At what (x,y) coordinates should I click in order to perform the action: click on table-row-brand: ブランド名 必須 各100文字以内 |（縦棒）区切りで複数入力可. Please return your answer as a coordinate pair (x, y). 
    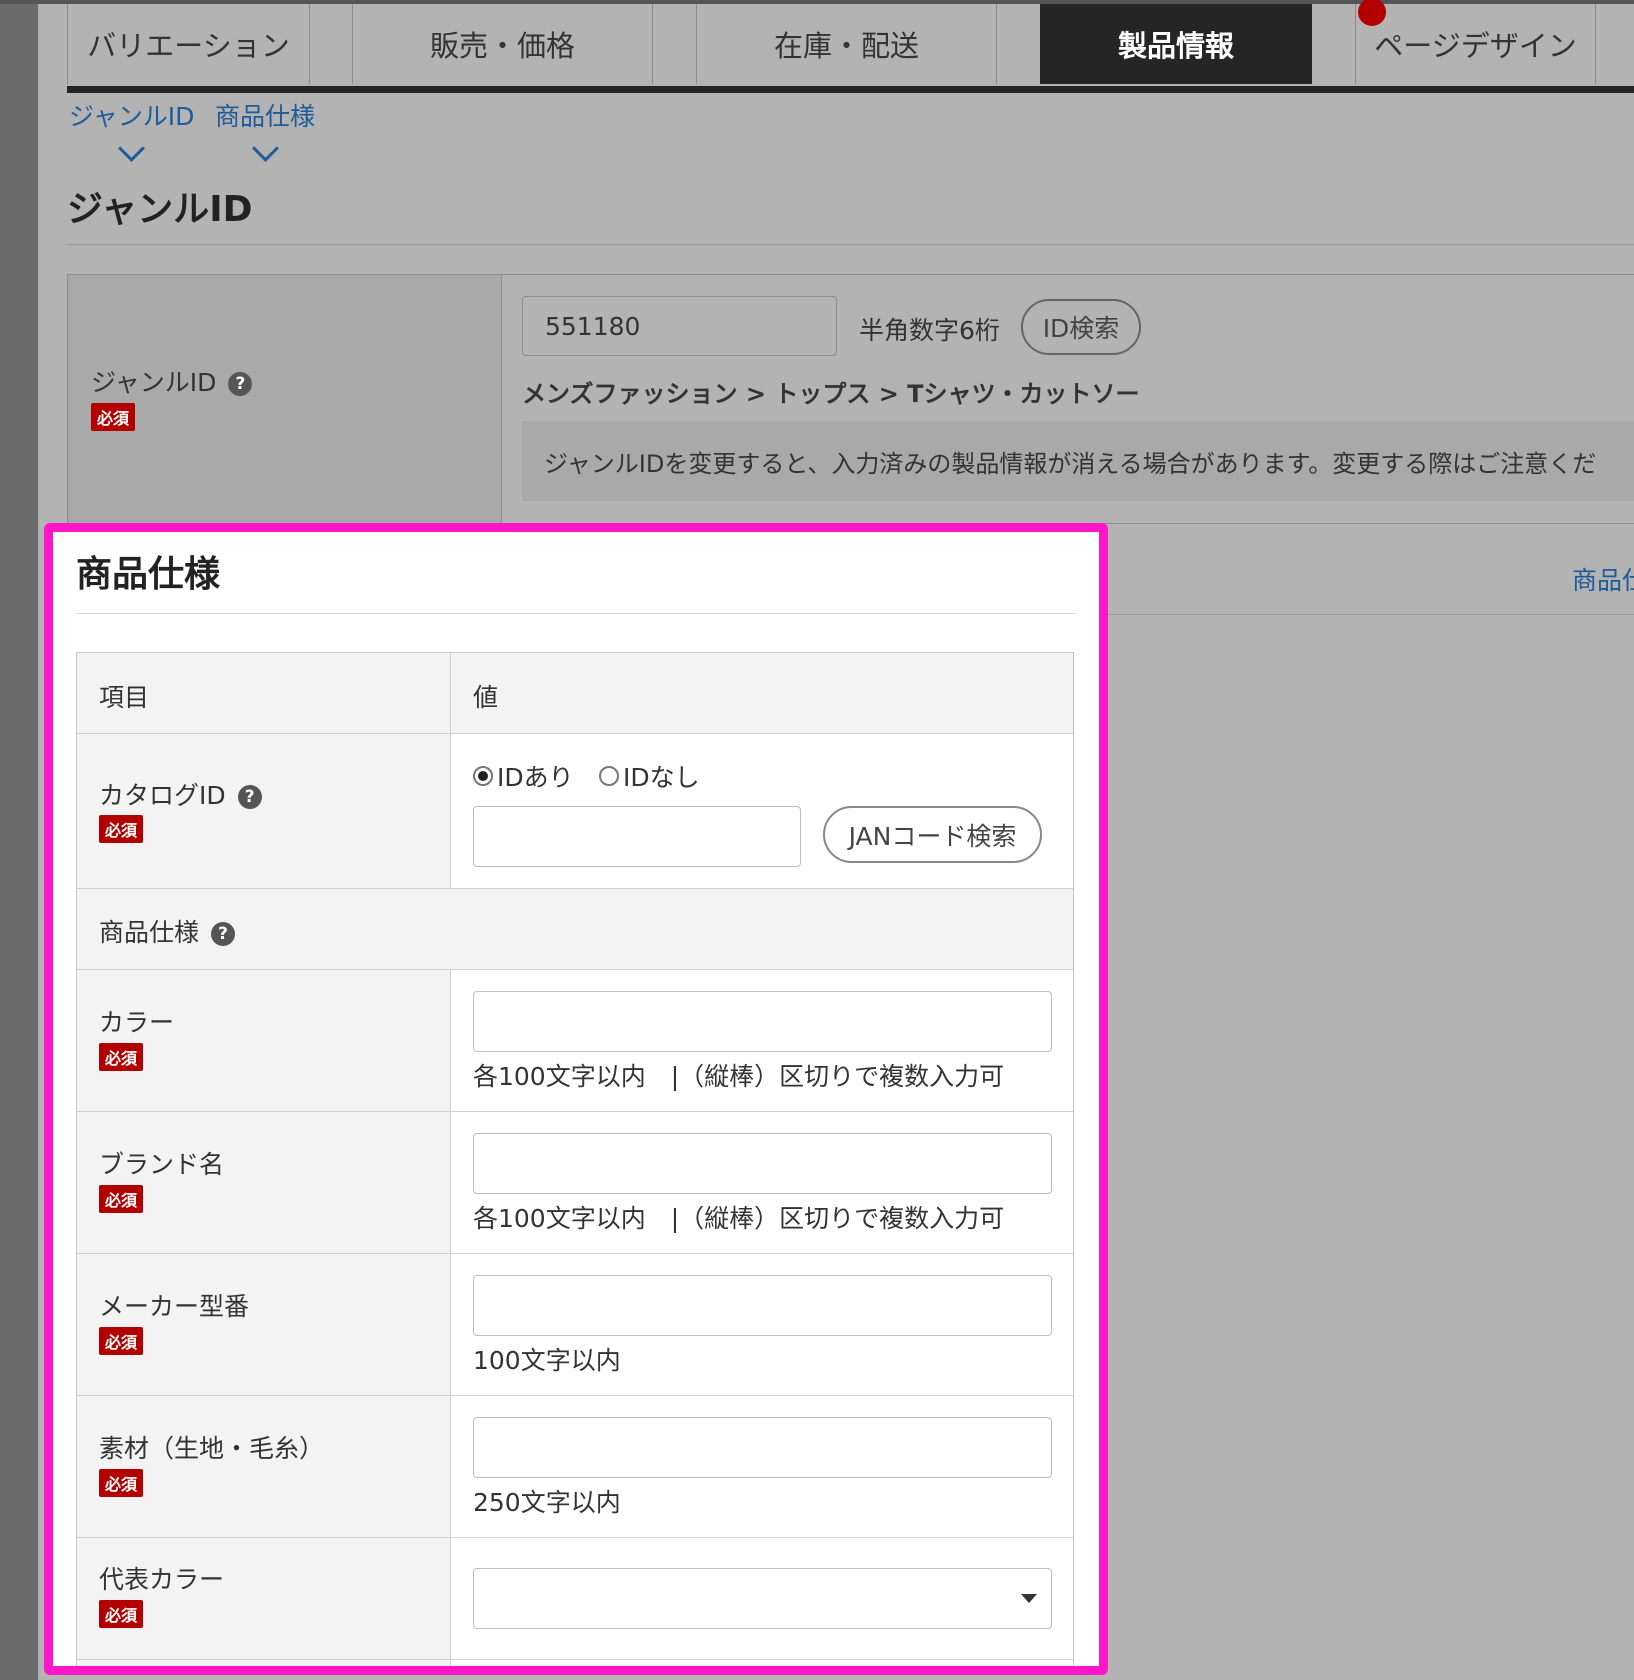
    Looking at the image, I should click on (575, 1183).